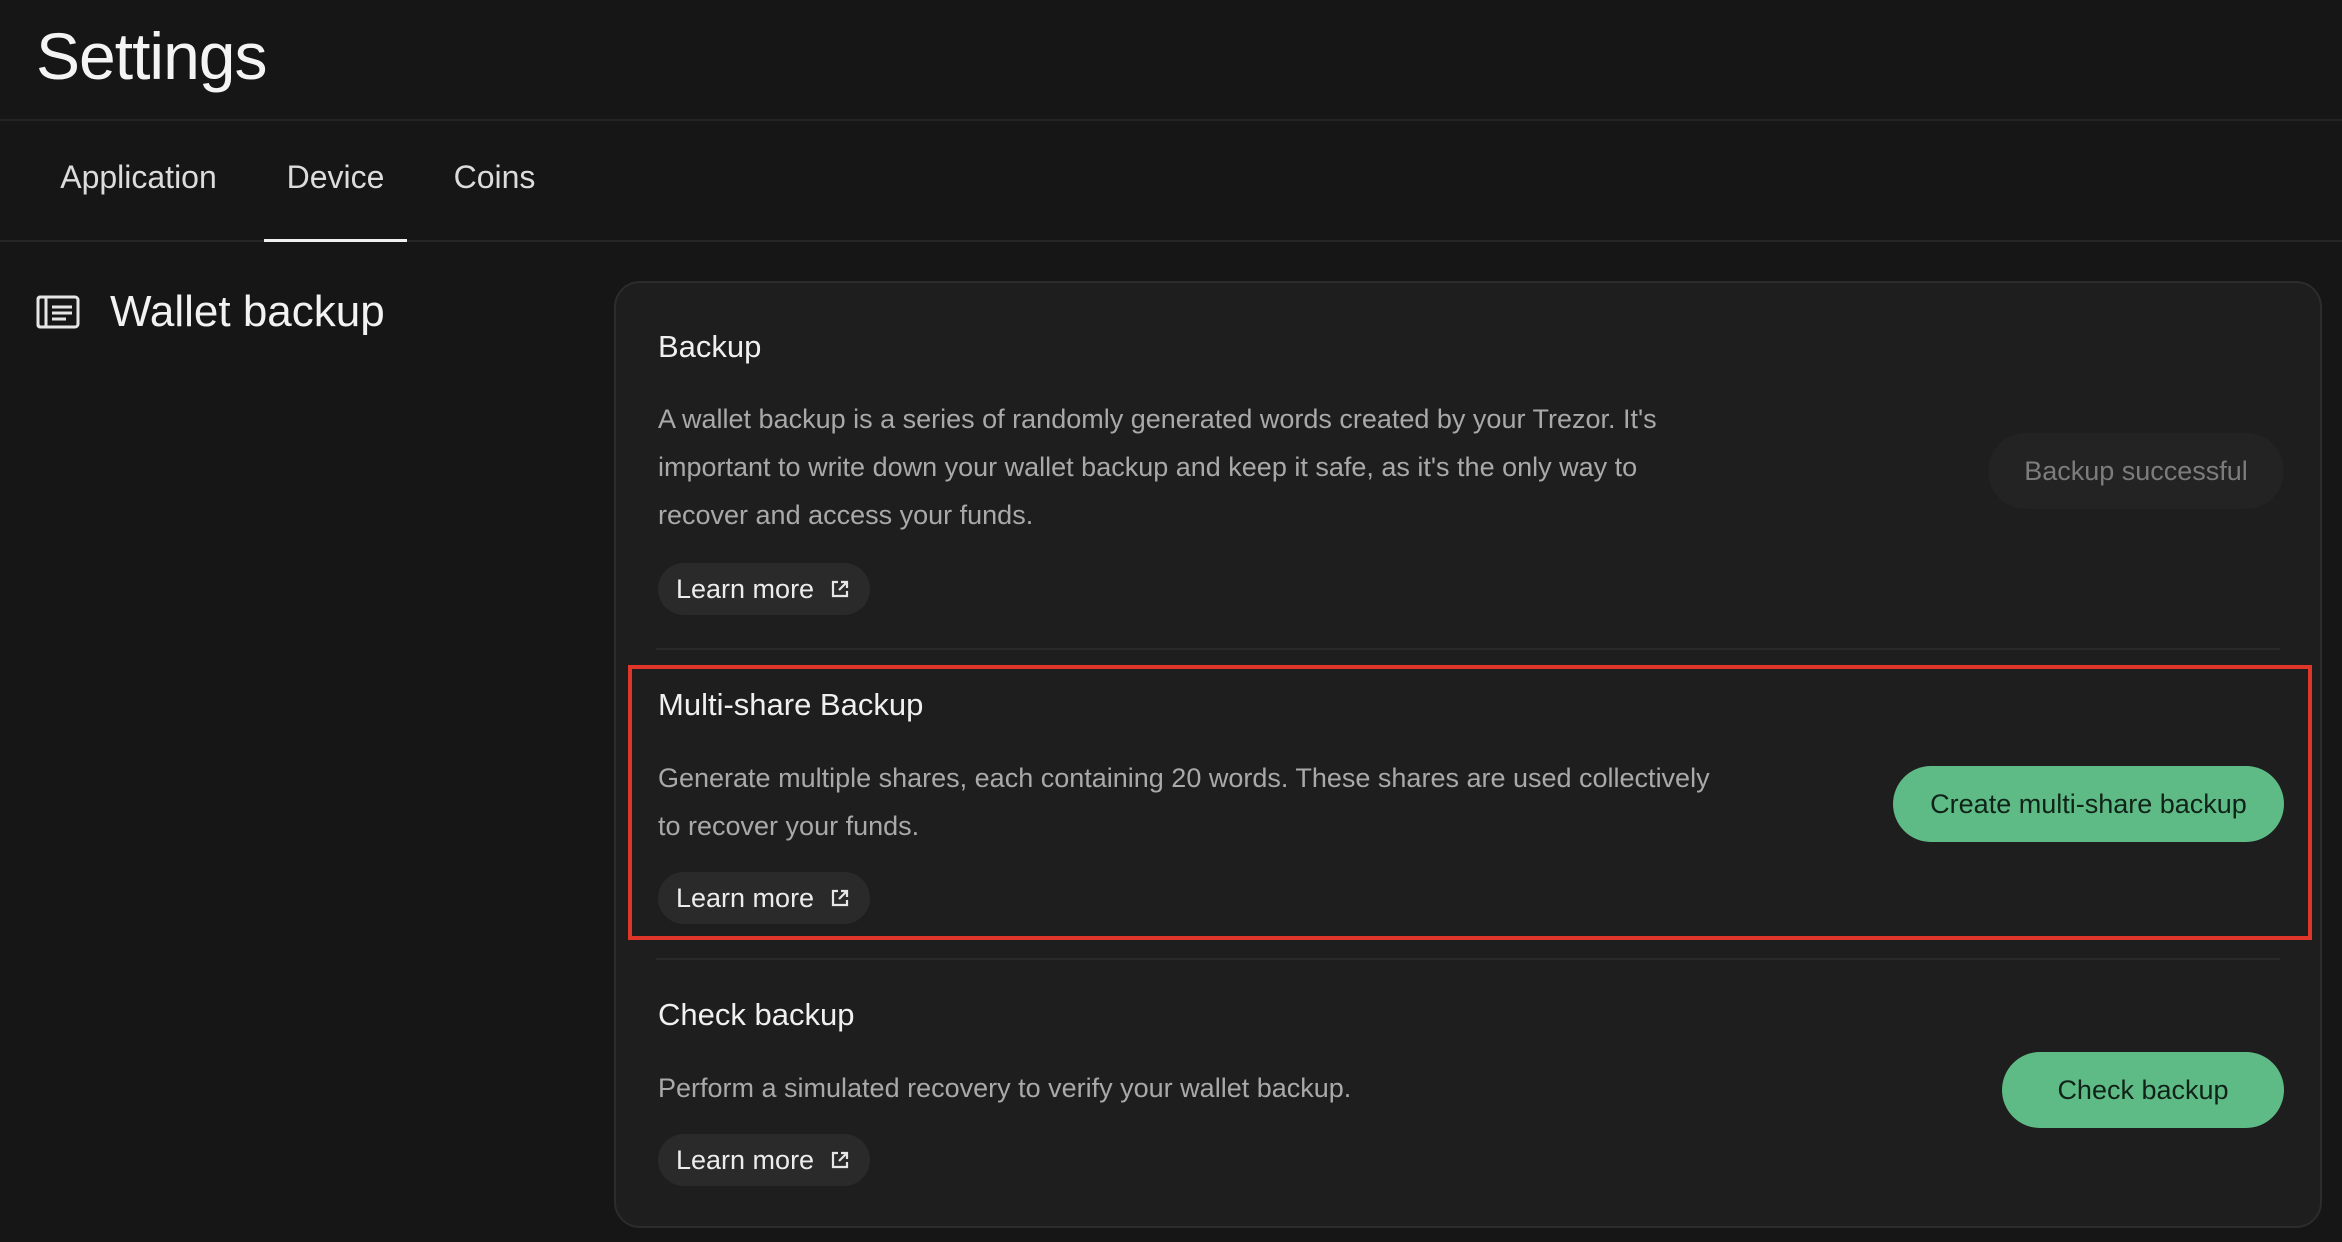  What do you see at coordinates (335, 181) in the screenshot?
I see `tab-device: Device` at bounding box center [335, 181].